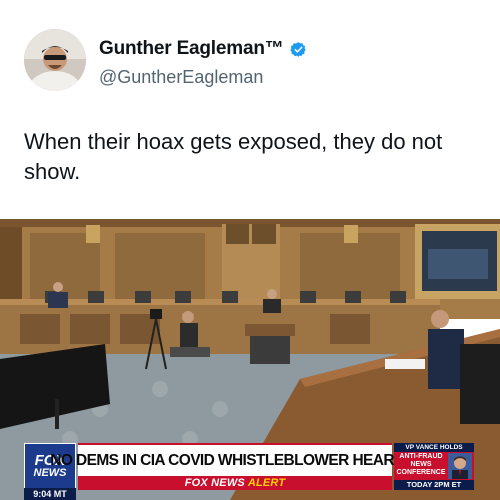  I want to click on author-handle: @GuntherEagleman, so click(181, 77).